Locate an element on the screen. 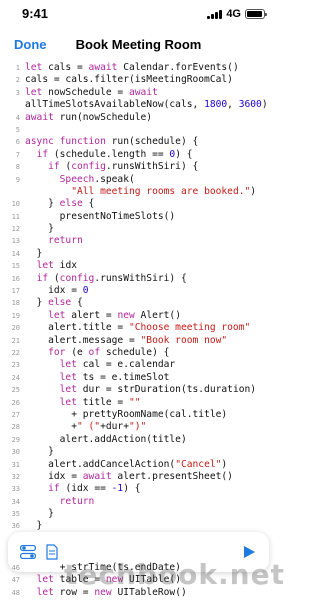 This screenshot has width=320, height=600. code-text: cals = cals.filter(isMeetingRoomCal) is located at coordinates (129, 80).